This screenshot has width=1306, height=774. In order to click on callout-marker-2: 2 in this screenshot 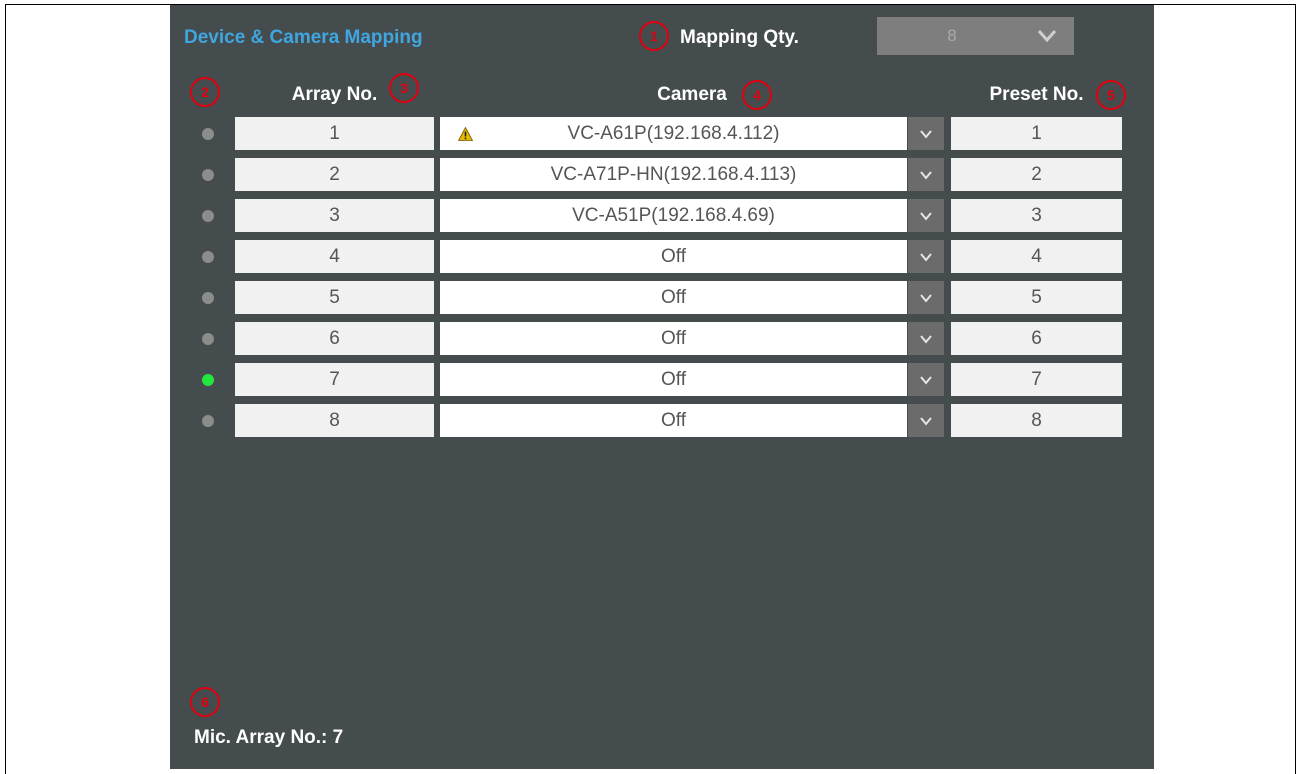, I will do `click(205, 92)`.